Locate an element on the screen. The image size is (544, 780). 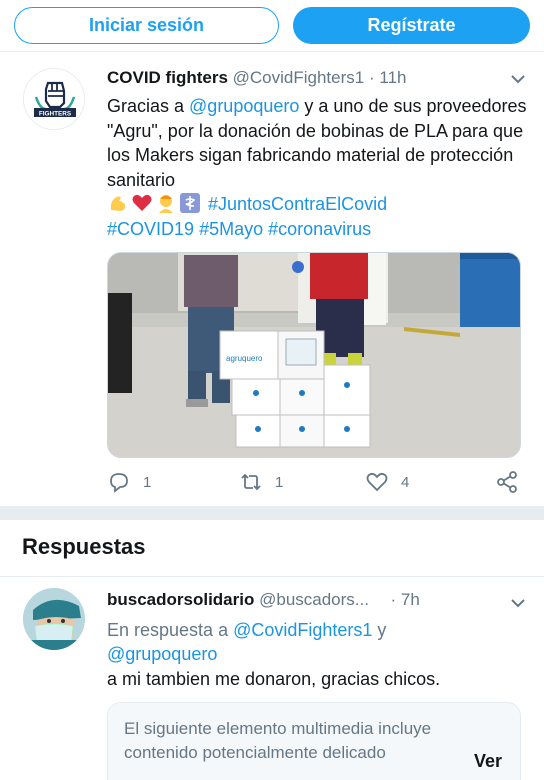
medical-symbol-emoji is located at coordinates (190, 203).